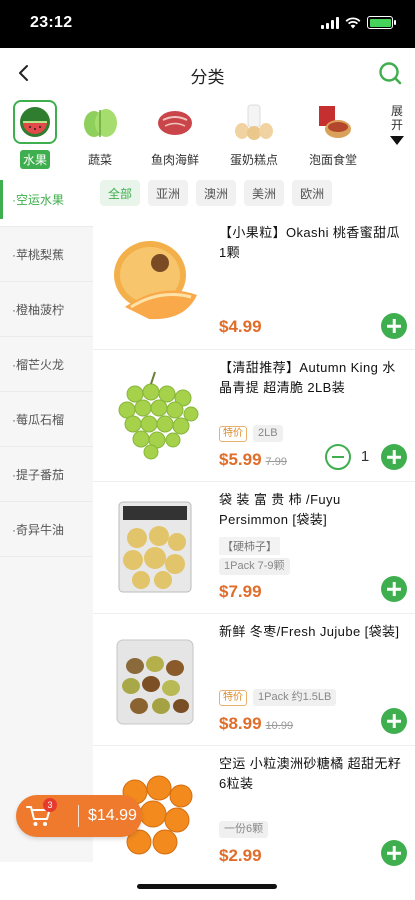  I want to click on noodle-icon, so click(333, 122).